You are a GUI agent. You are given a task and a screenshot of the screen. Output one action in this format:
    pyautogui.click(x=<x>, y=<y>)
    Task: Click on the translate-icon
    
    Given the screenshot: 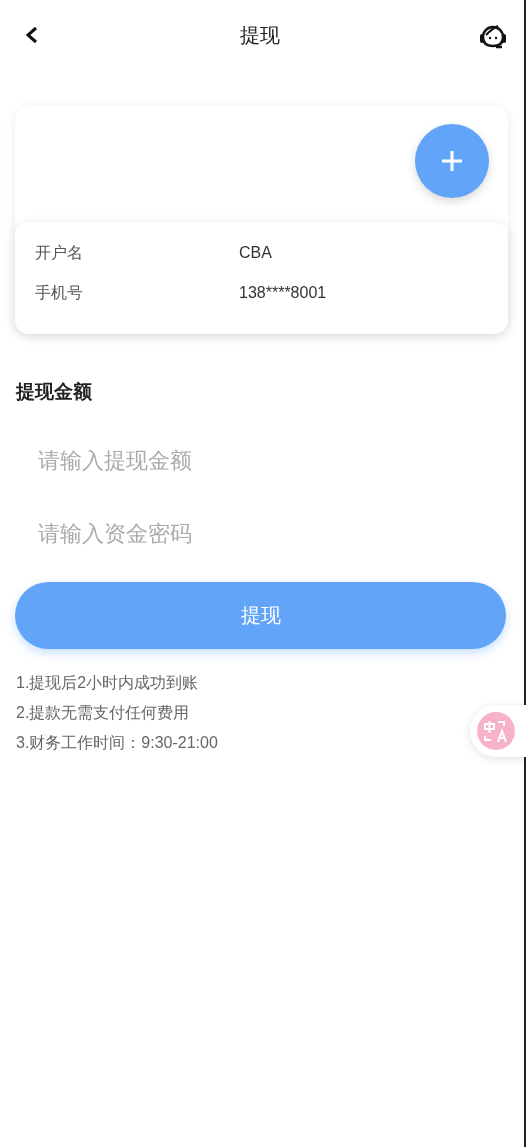 What is the action you would take?
    pyautogui.click(x=496, y=731)
    